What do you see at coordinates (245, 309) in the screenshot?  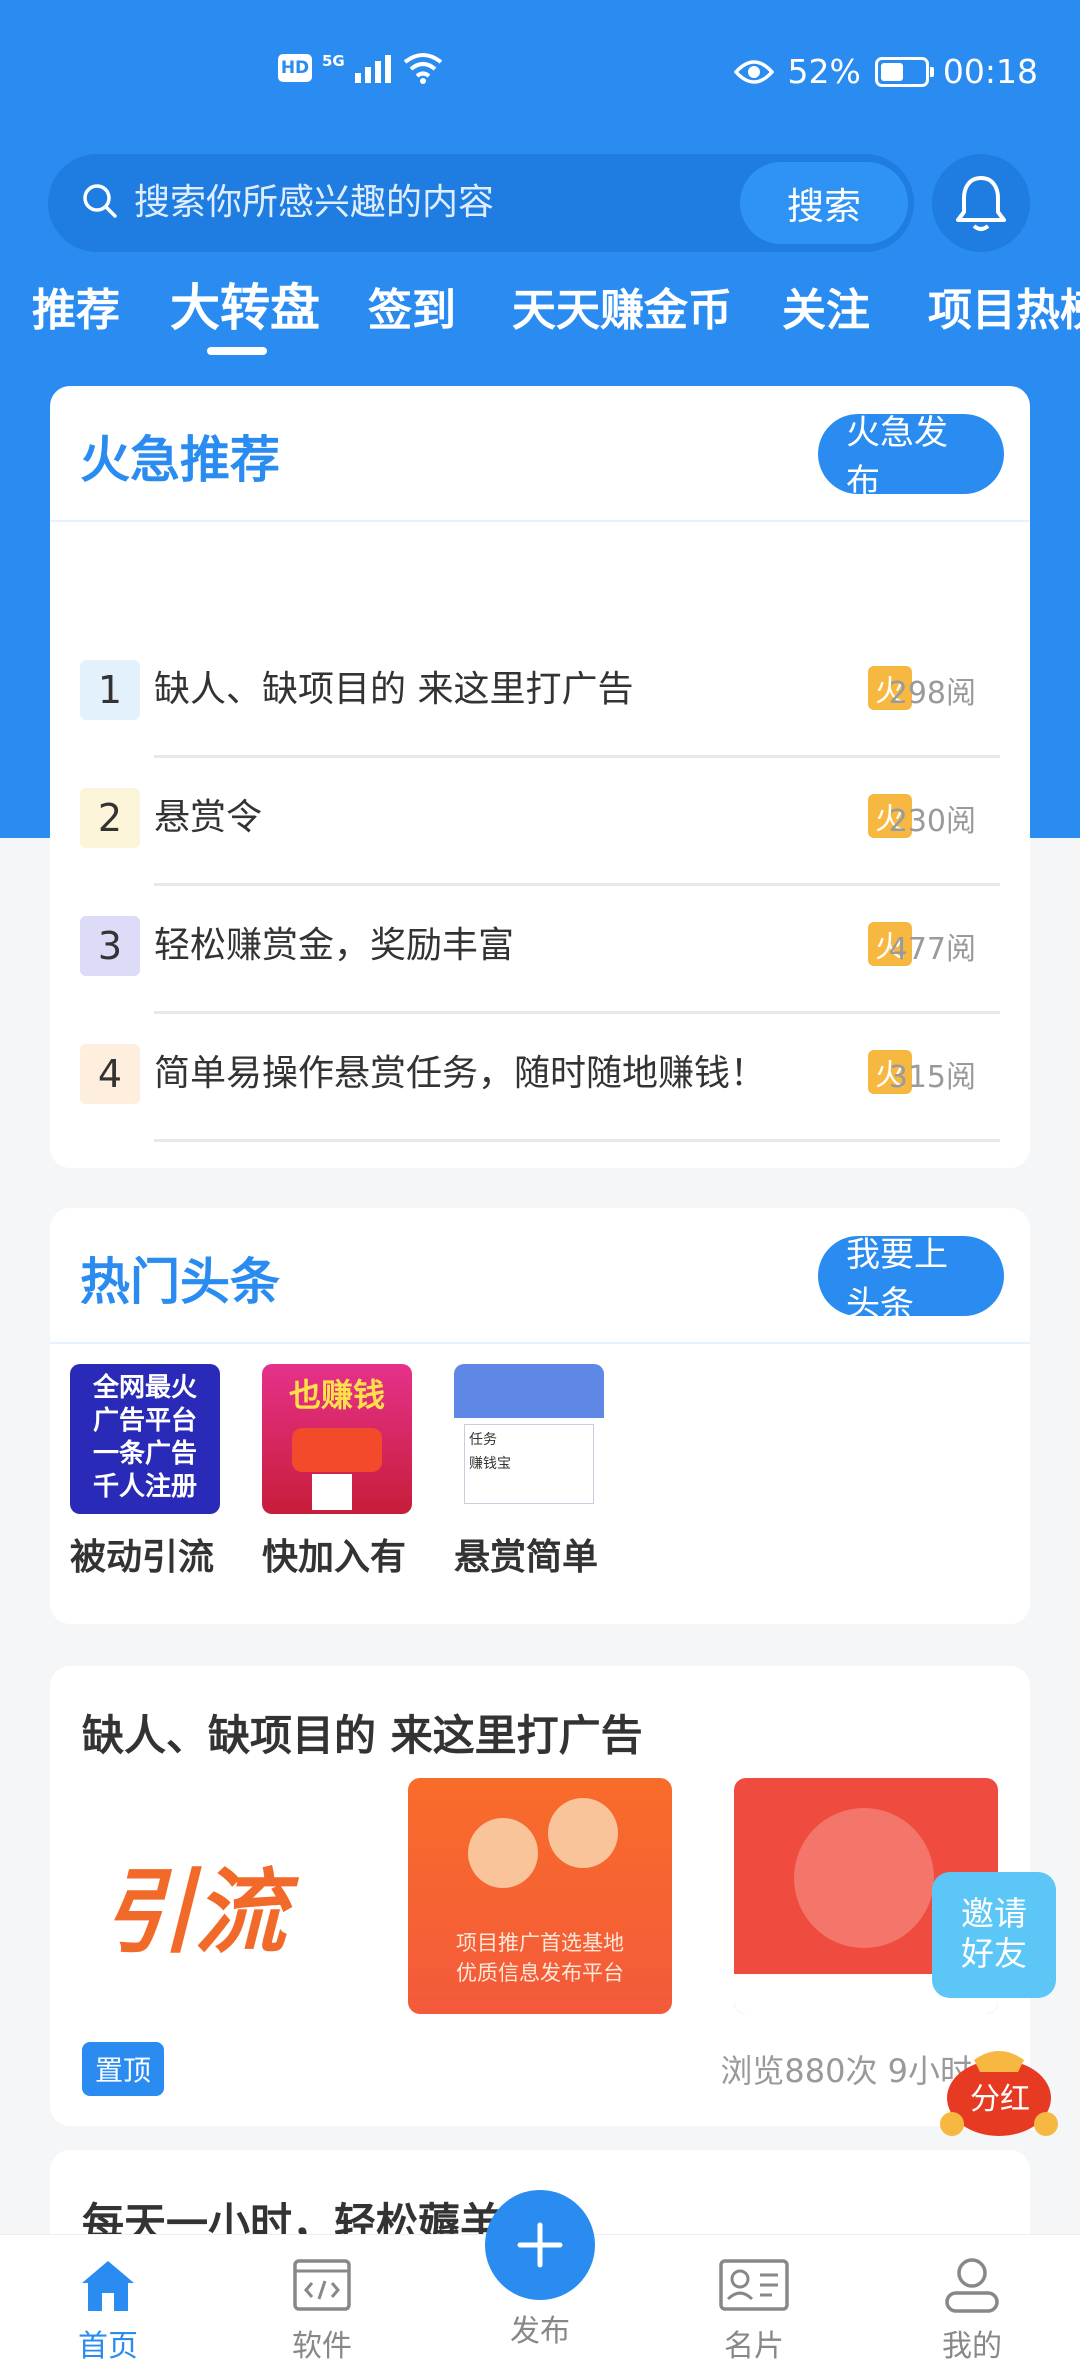 I see `tab-wheel: 大转盘` at bounding box center [245, 309].